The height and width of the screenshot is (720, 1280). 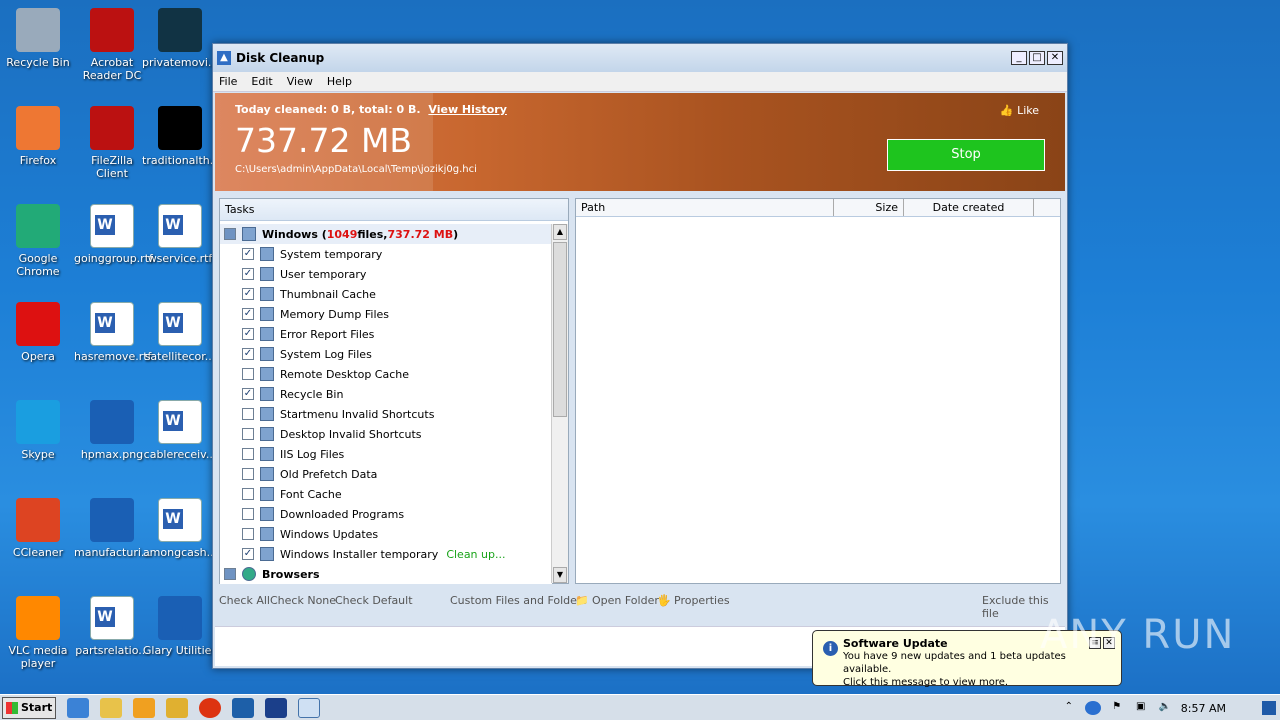 What do you see at coordinates (705, 207) in the screenshot?
I see `column-path: Path` at bounding box center [705, 207].